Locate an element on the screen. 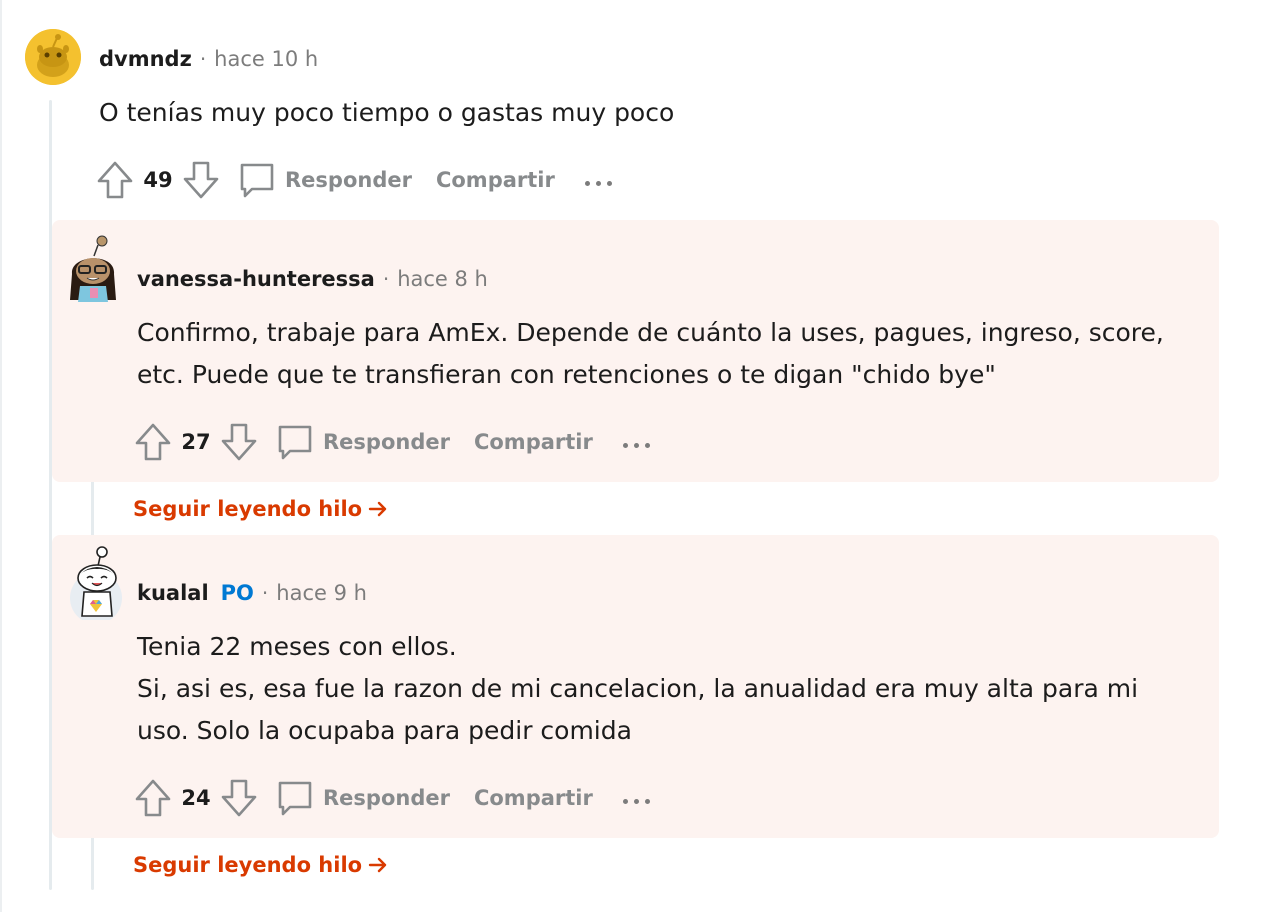 The image size is (1270, 912). comment-meta: vanessa-hunteressa · hace 8 h is located at coordinates (312, 279).